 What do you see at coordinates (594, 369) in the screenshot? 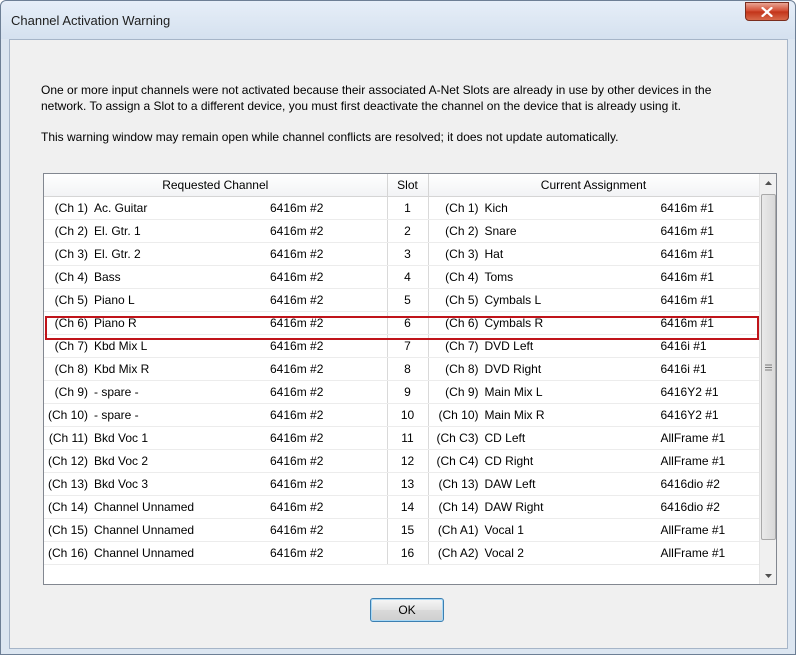
I see `current-assignment-cell: (Ch 8) DVD Right 6416i #1` at bounding box center [594, 369].